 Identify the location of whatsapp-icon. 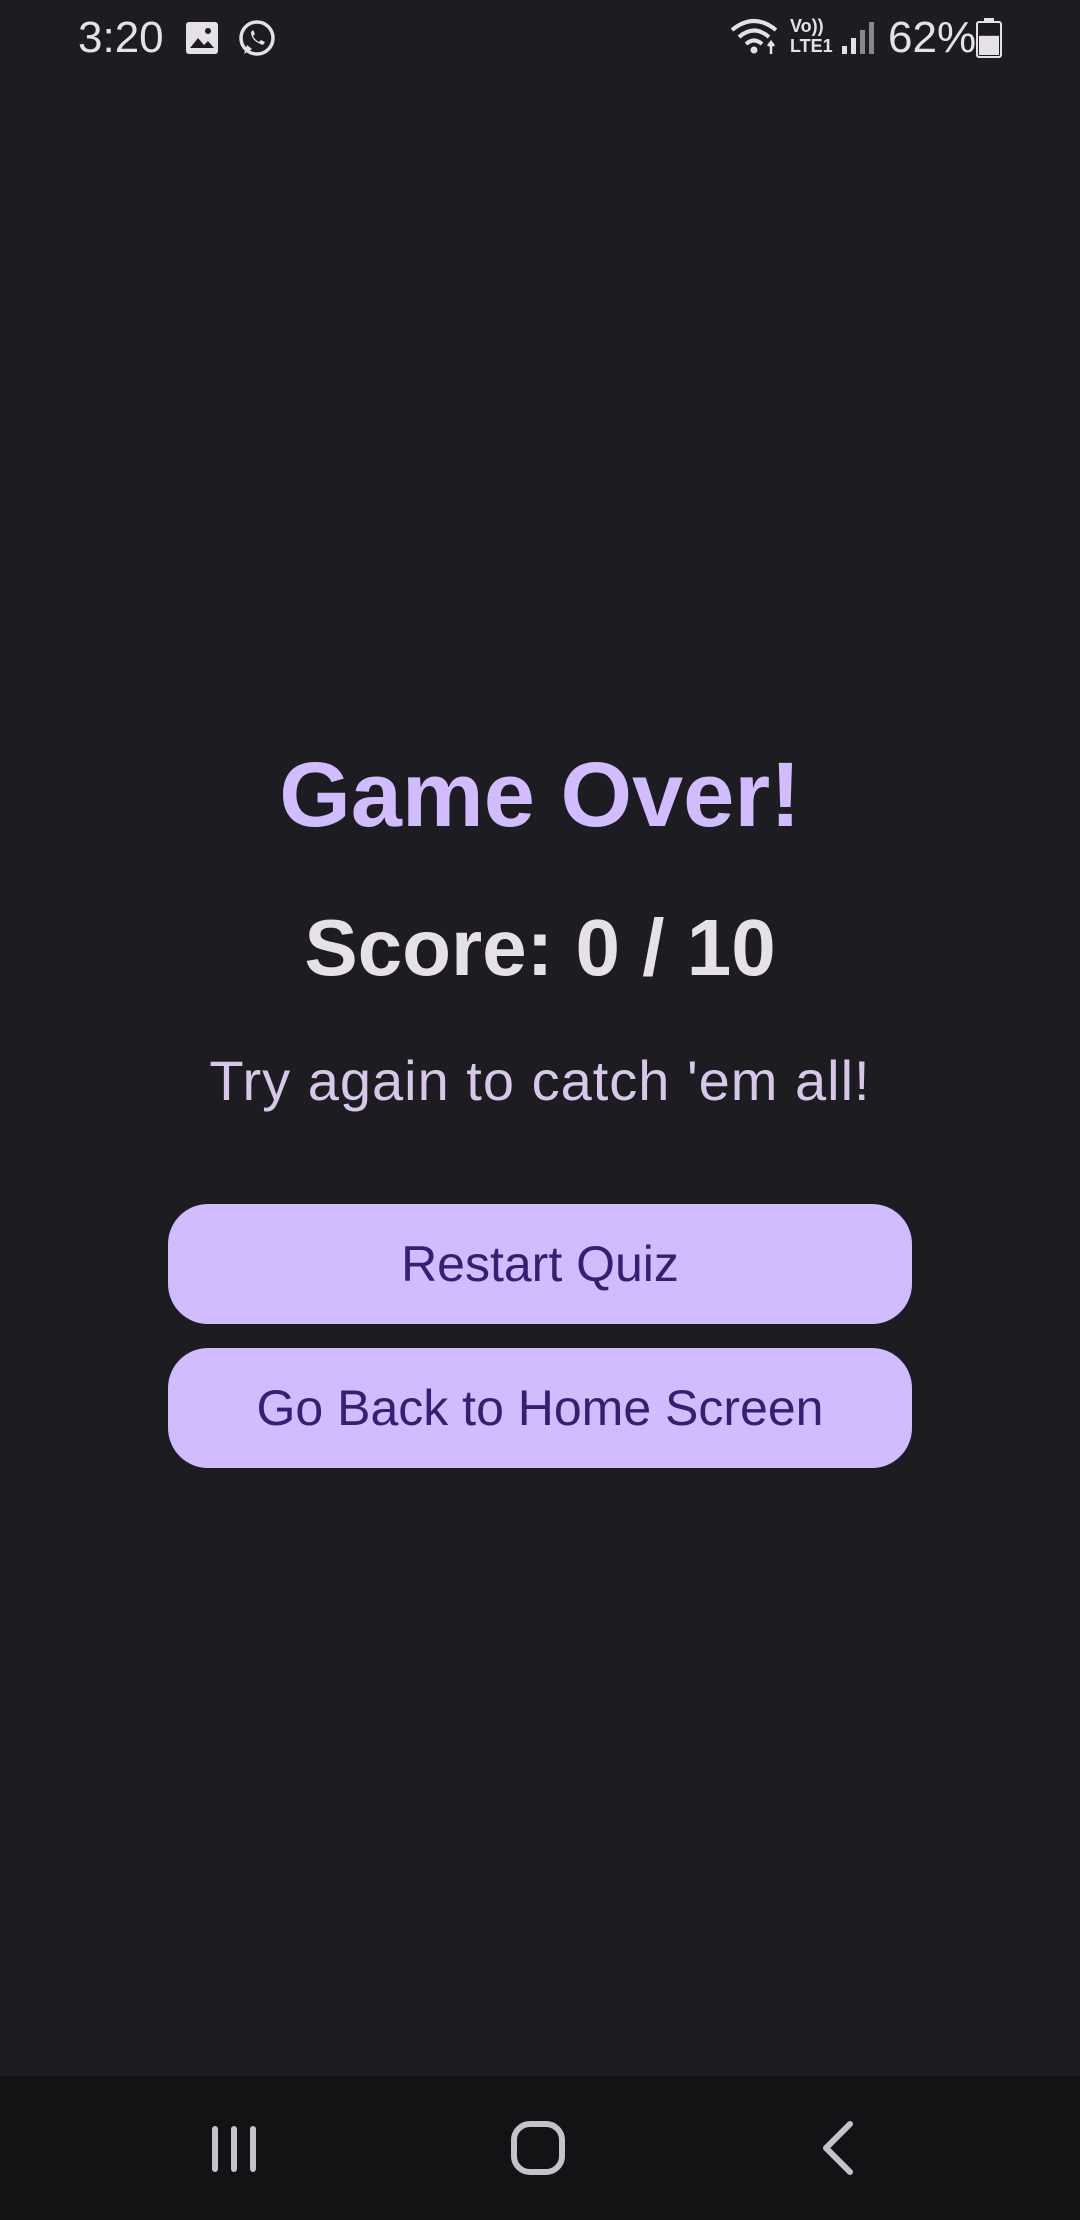
(257, 41).